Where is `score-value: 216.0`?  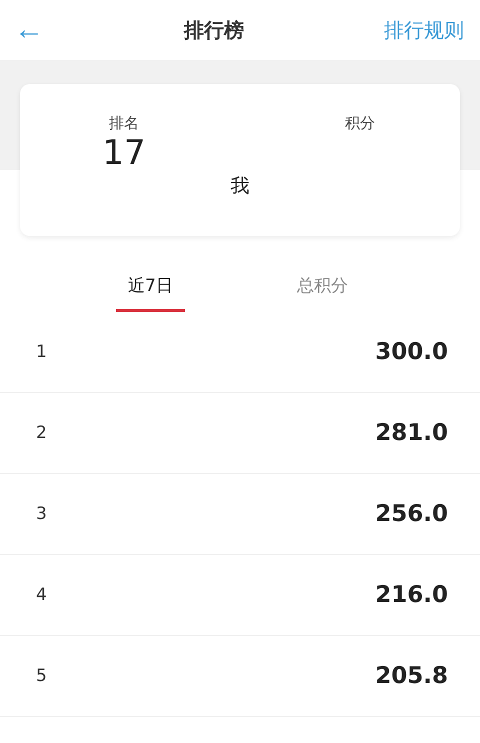
score-value: 216.0 is located at coordinates (411, 595).